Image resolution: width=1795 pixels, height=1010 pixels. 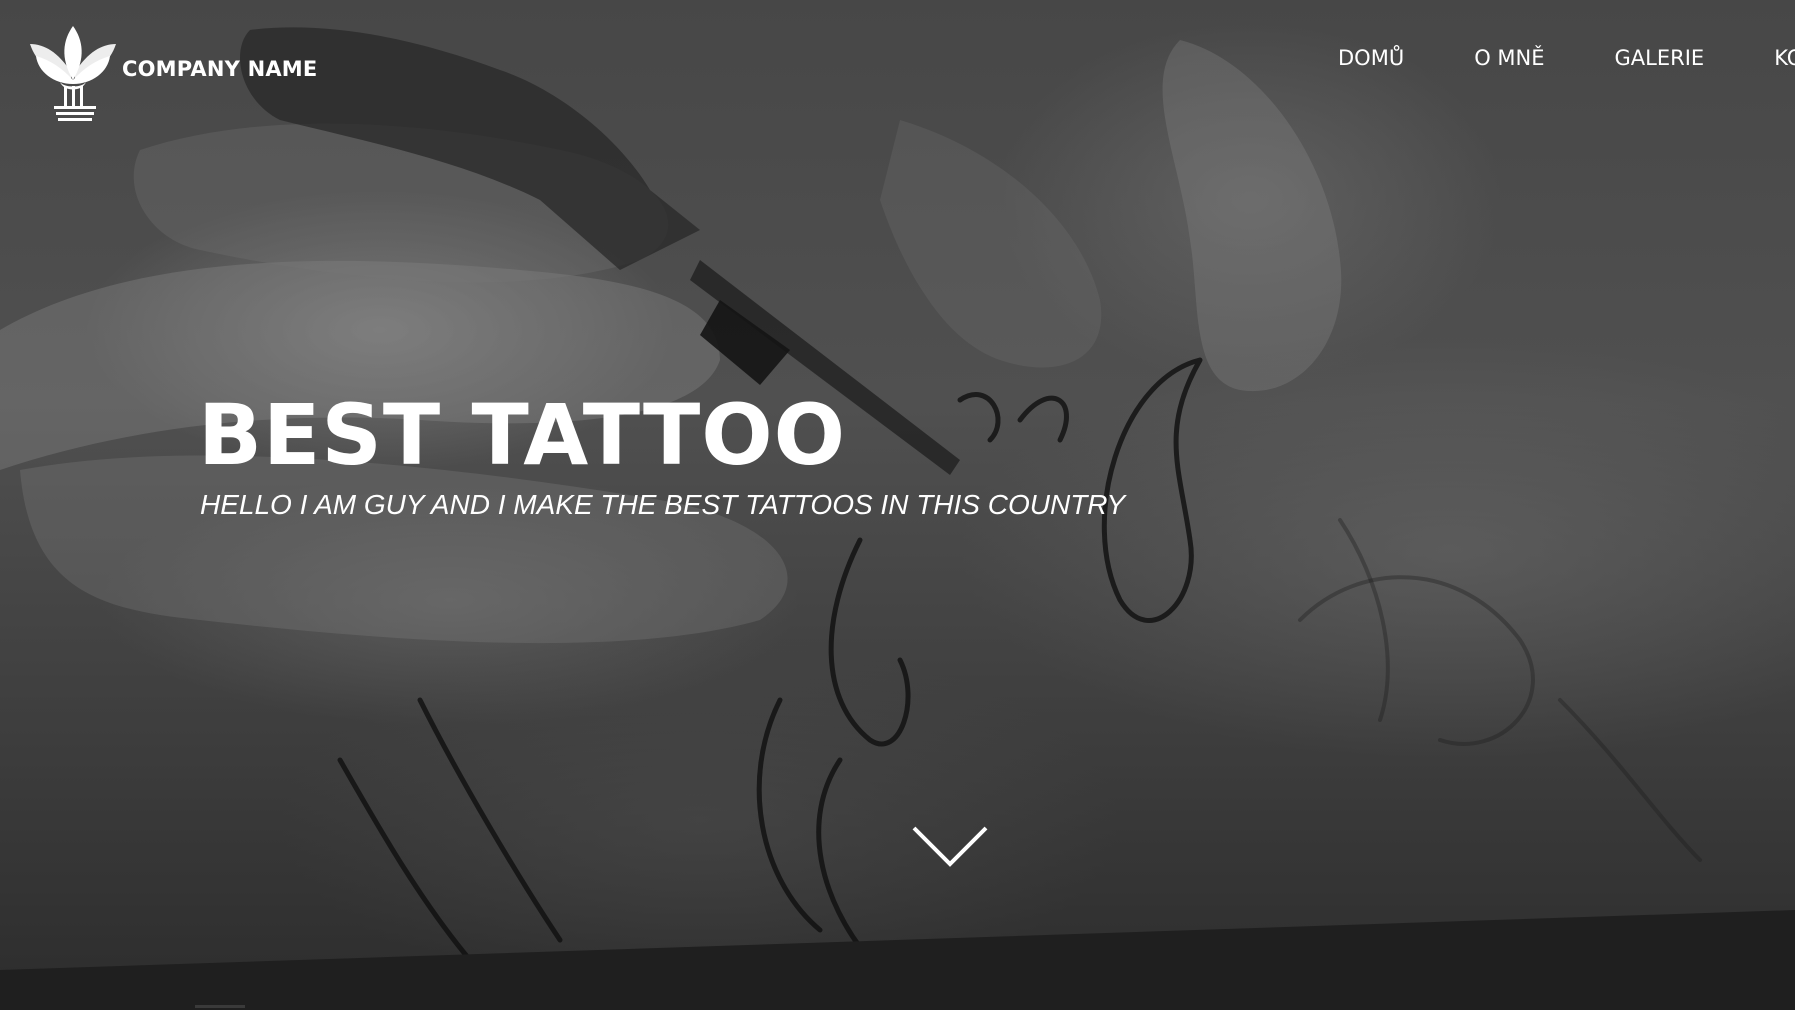 I want to click on nav-item-home: DOMŮ, so click(x=1371, y=58).